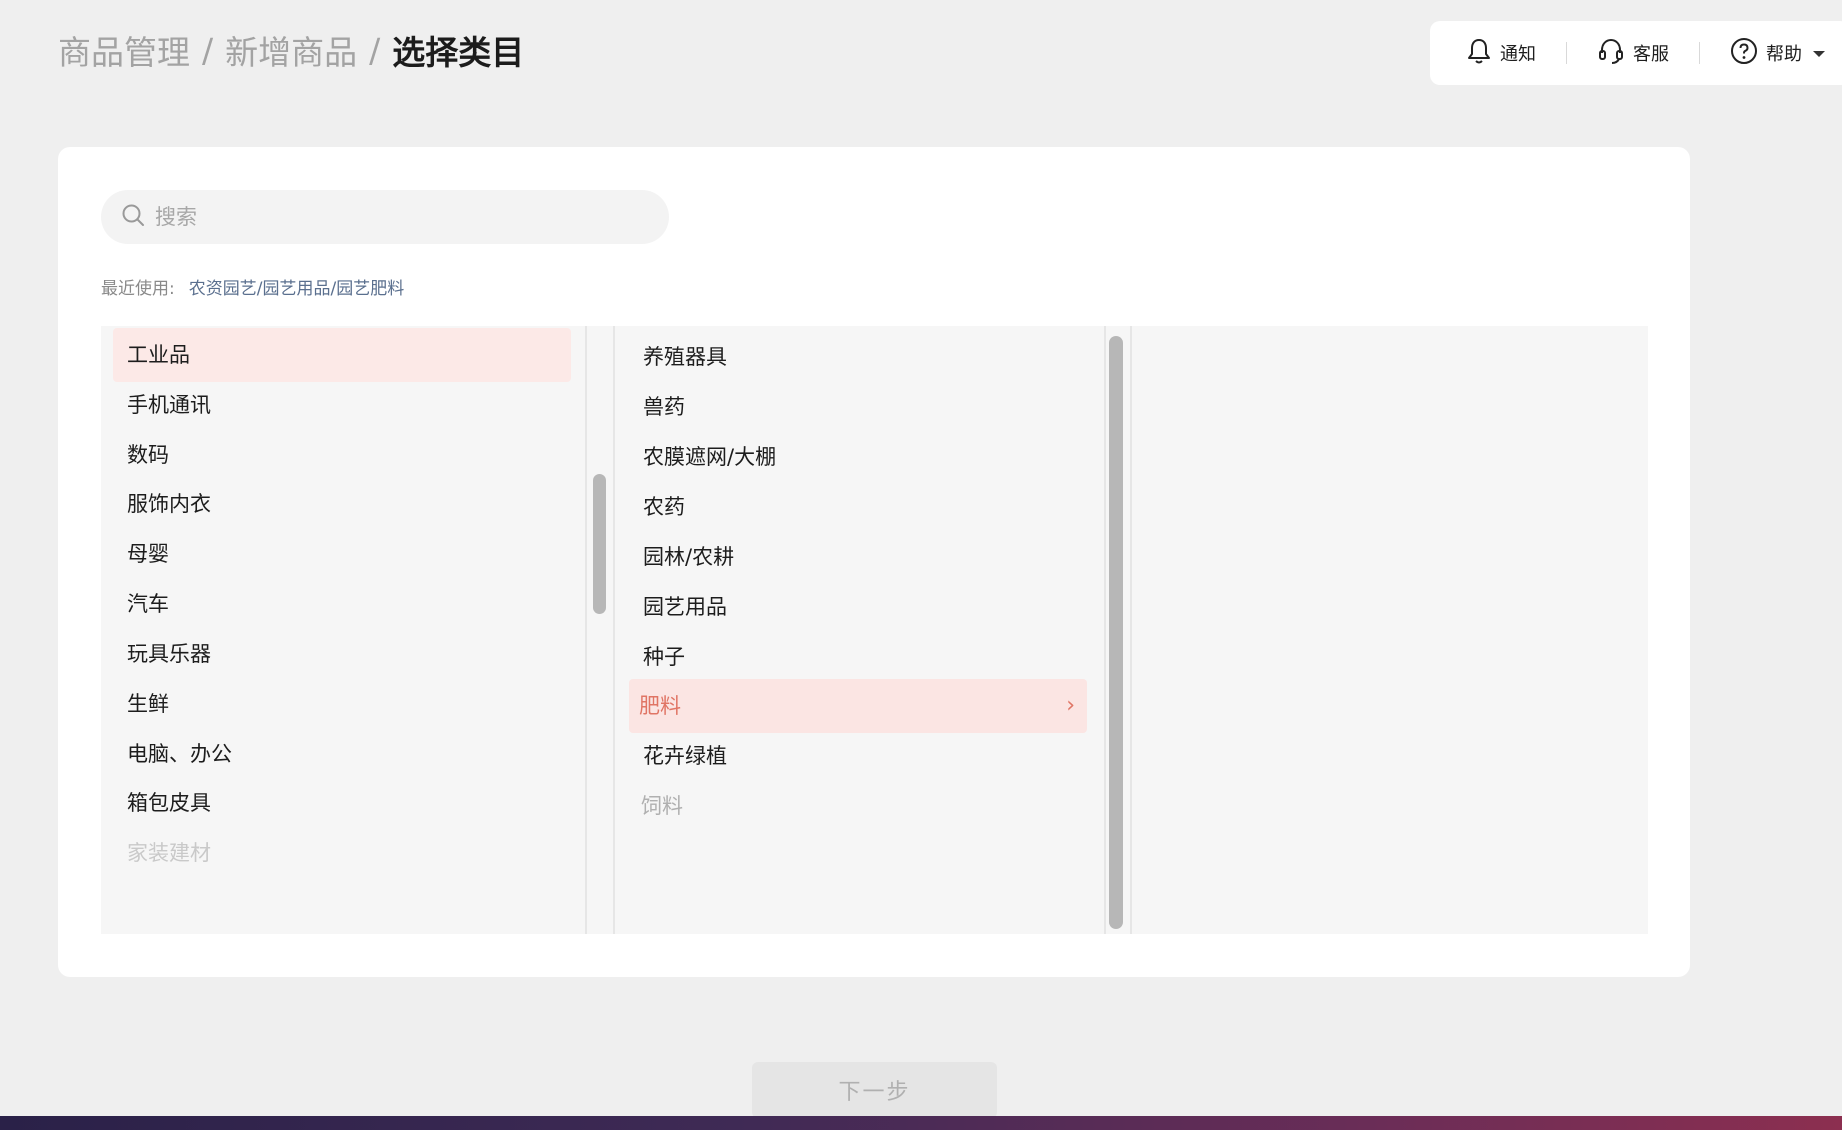  I want to click on category-level2-item: 种子, so click(858, 657).